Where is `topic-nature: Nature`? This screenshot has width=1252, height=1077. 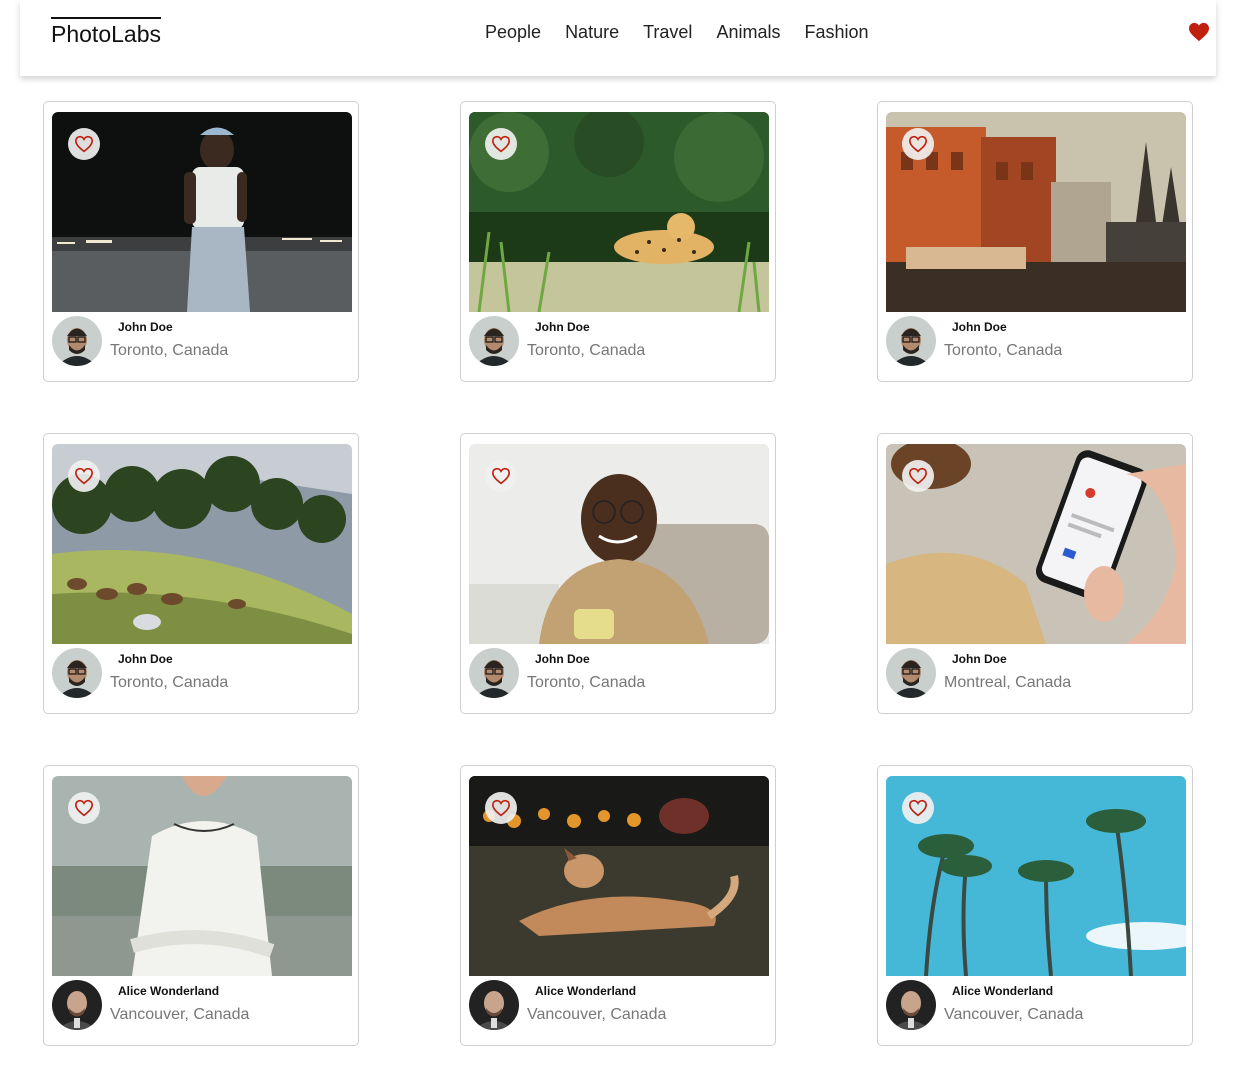 topic-nature: Nature is located at coordinates (592, 32).